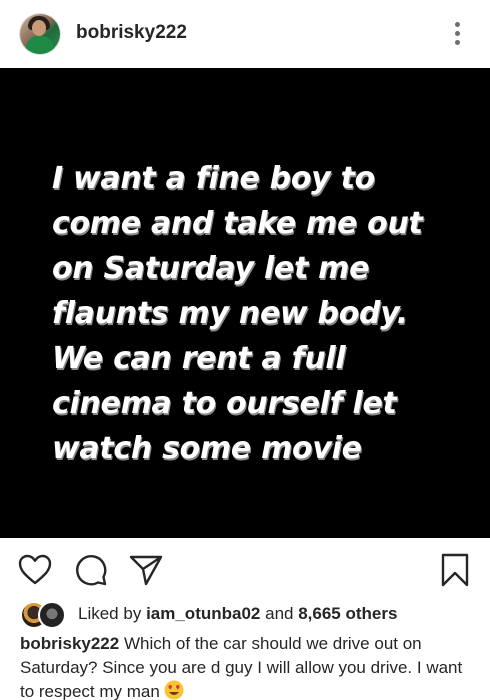 This screenshot has width=490, height=700. I want to click on heart-icon, so click(35, 570).